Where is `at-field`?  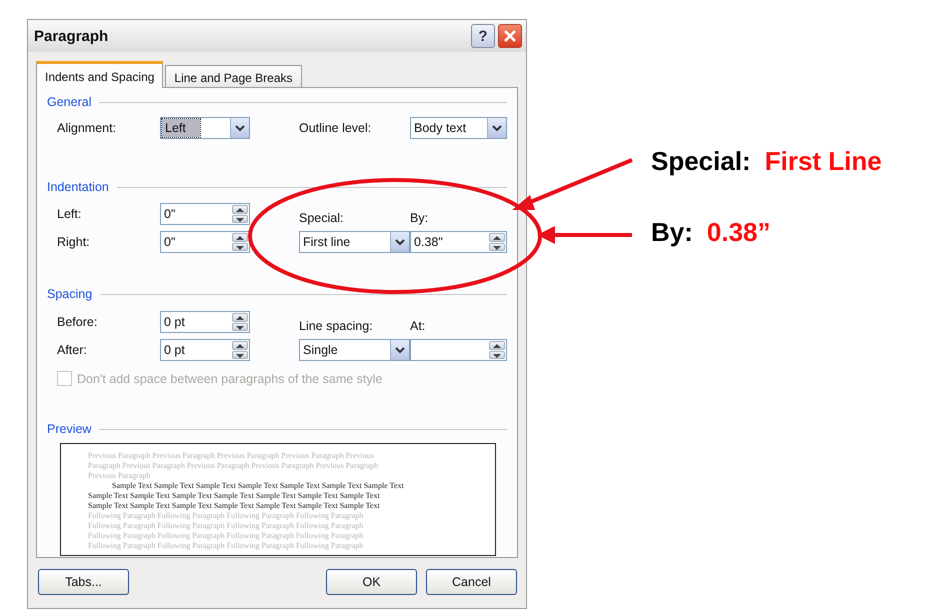 at-field is located at coordinates (458, 350).